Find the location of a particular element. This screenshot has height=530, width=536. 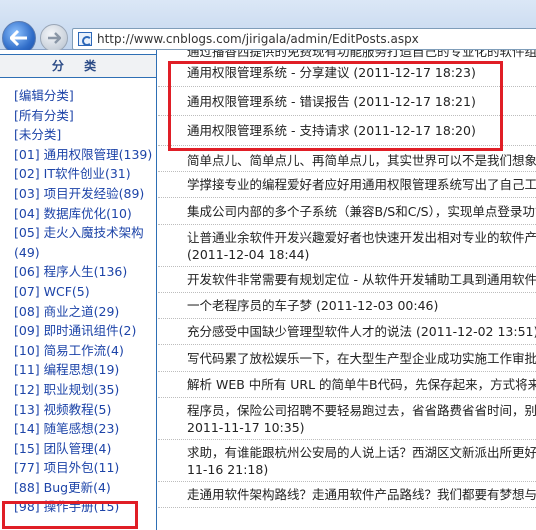

category-item: [06] 程序人生(136) is located at coordinates (85, 272).